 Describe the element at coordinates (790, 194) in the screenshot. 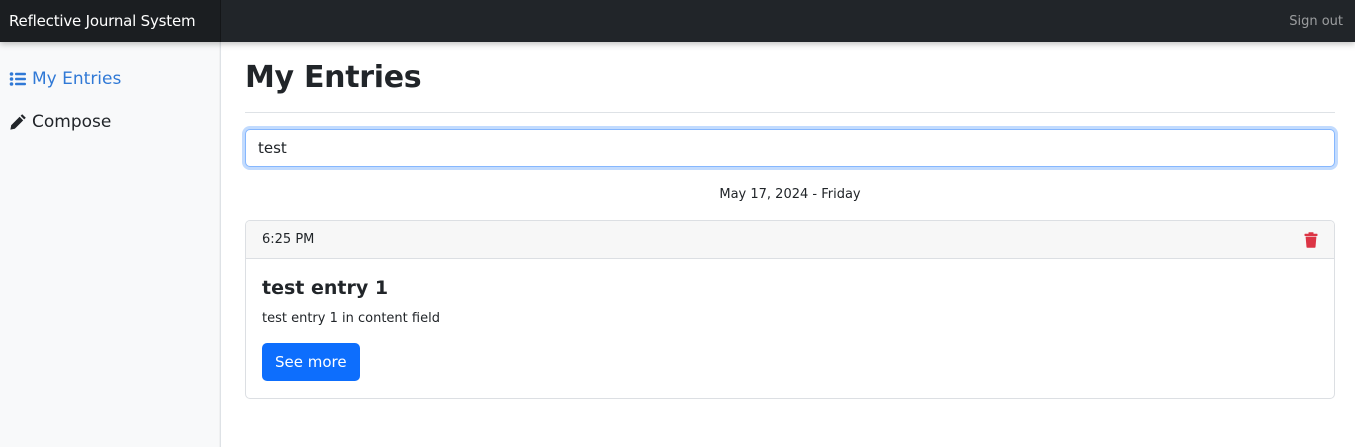

I see `date-heading: May 17, 2024 - Friday` at that location.